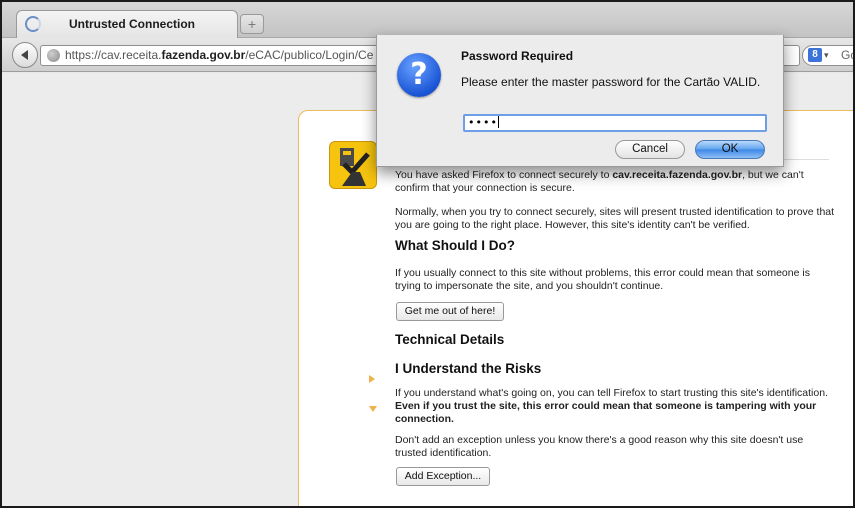  What do you see at coordinates (427, 20) in the screenshot?
I see `tab-bar: Untrusted Connection +` at bounding box center [427, 20].